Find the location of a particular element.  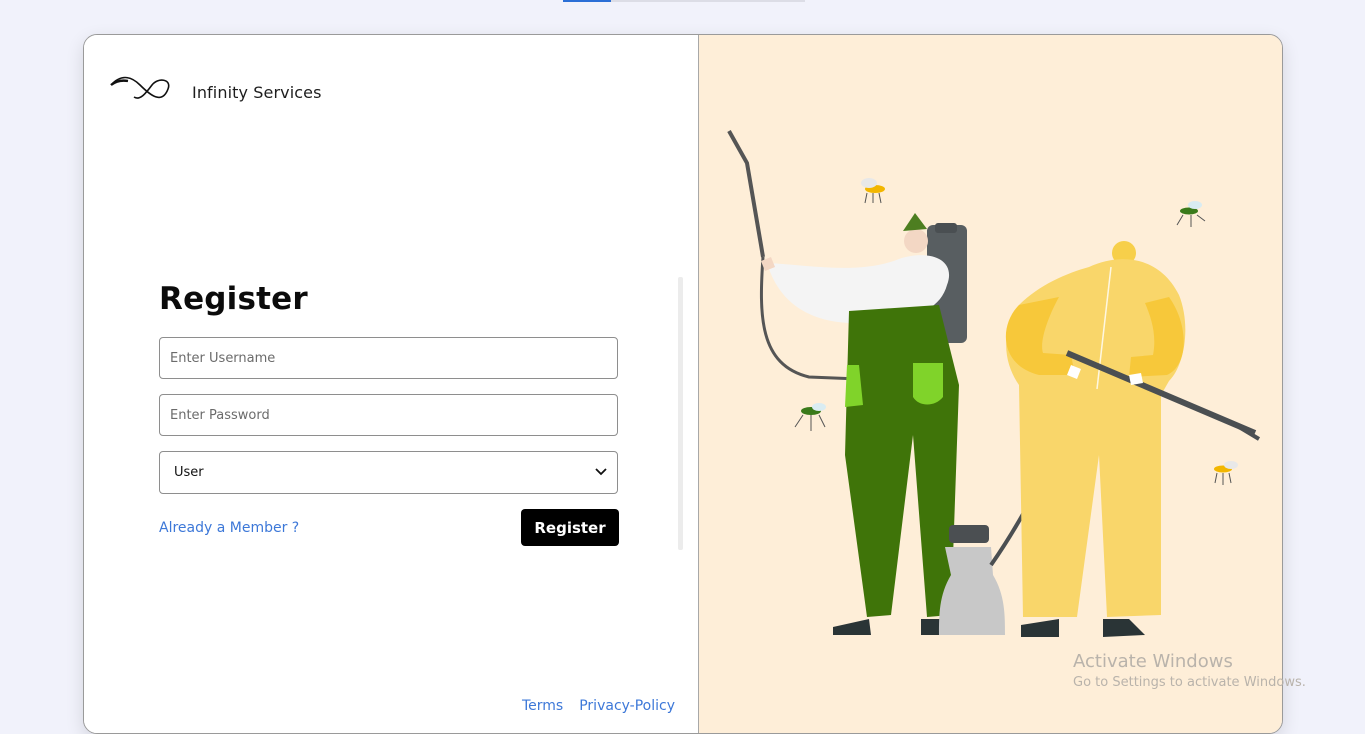

brand: Infinity Services is located at coordinates (216, 92).